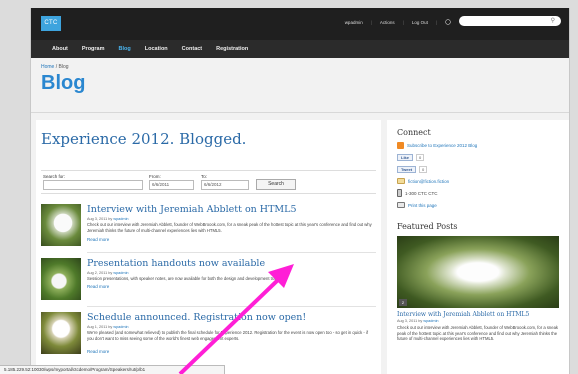 The height and width of the screenshot is (374, 578). I want to click on to-date-input: 6/6/2012, so click(225, 185).